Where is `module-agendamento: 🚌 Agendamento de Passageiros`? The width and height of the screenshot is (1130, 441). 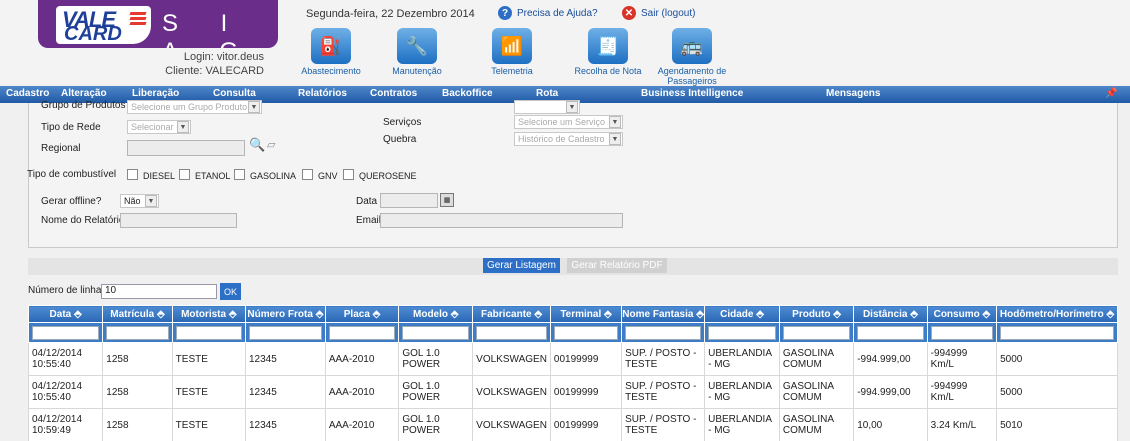 module-agendamento: 🚌 Agendamento de Passageiros is located at coordinates (692, 57).